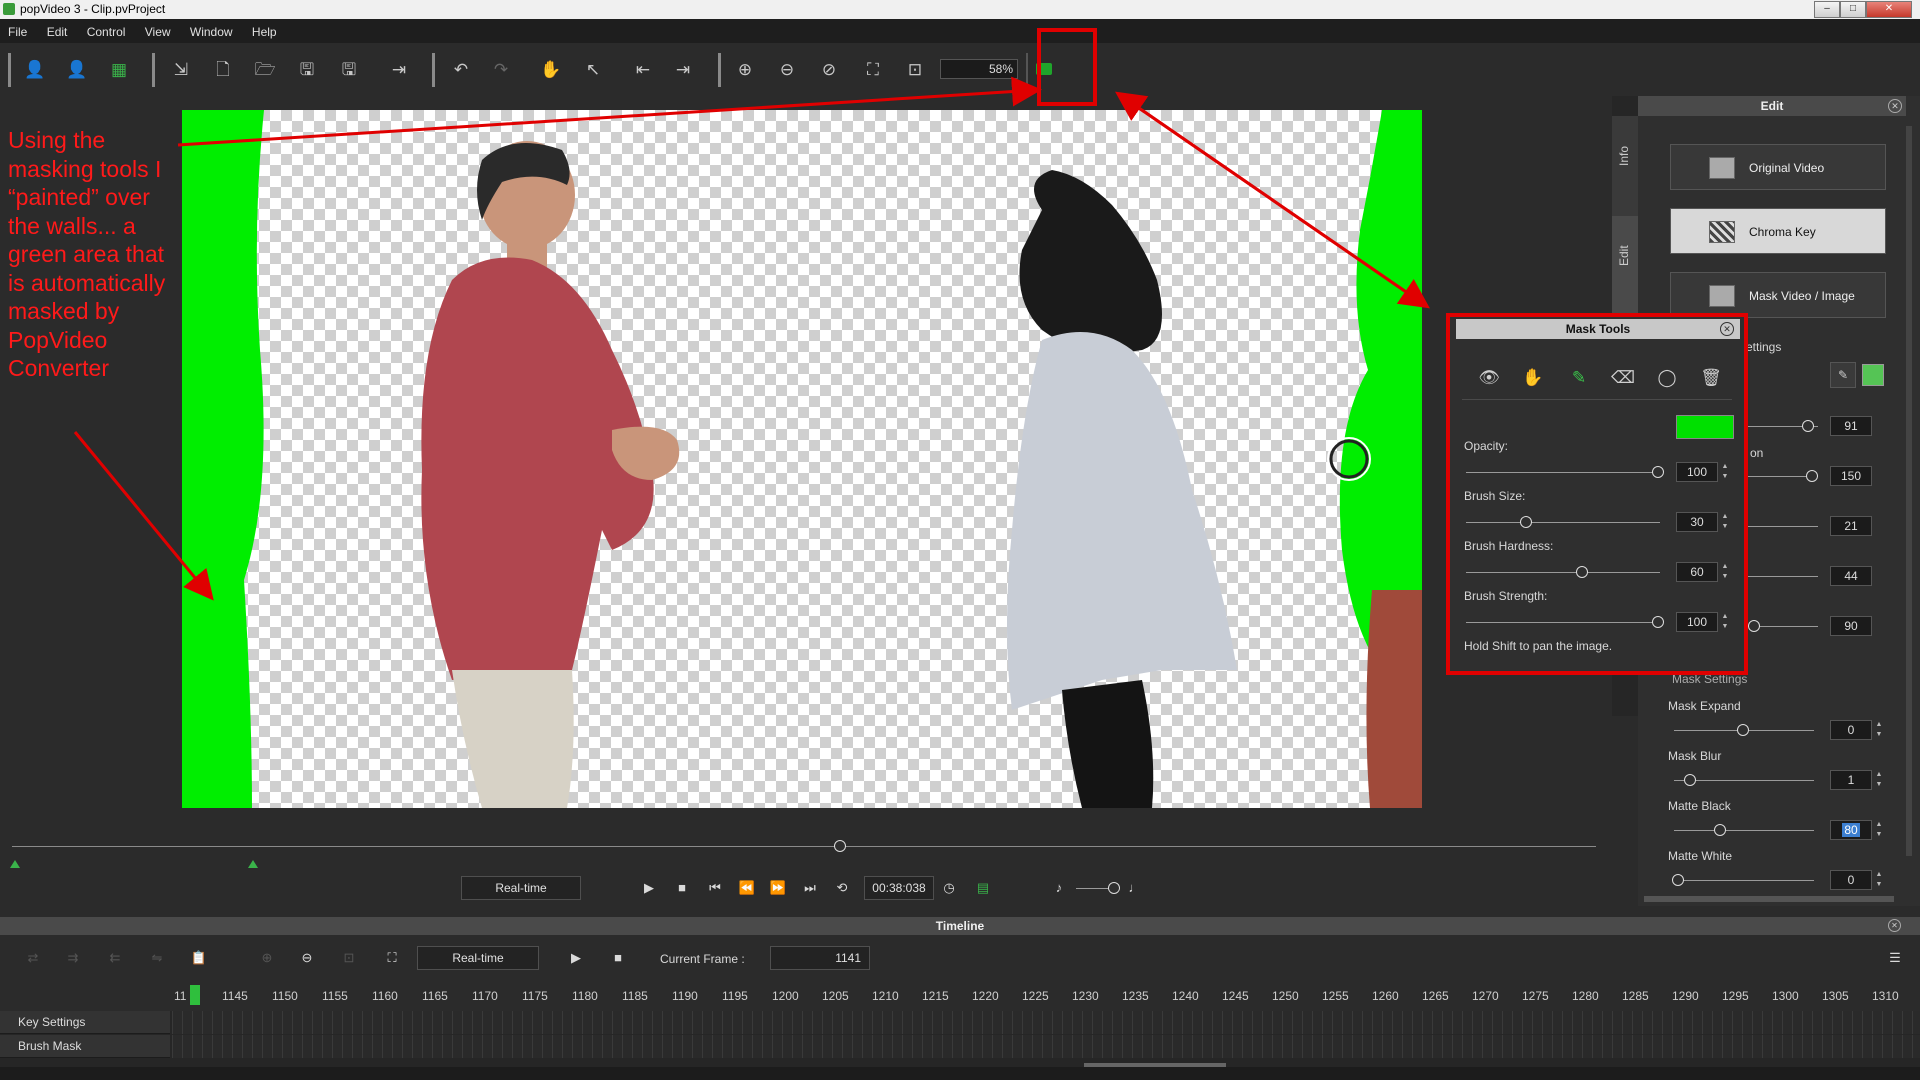 This screenshot has width=1920, height=1080. Describe the element at coordinates (1059, 888) in the screenshot. I see `slow-speed-icon: ♪` at that location.